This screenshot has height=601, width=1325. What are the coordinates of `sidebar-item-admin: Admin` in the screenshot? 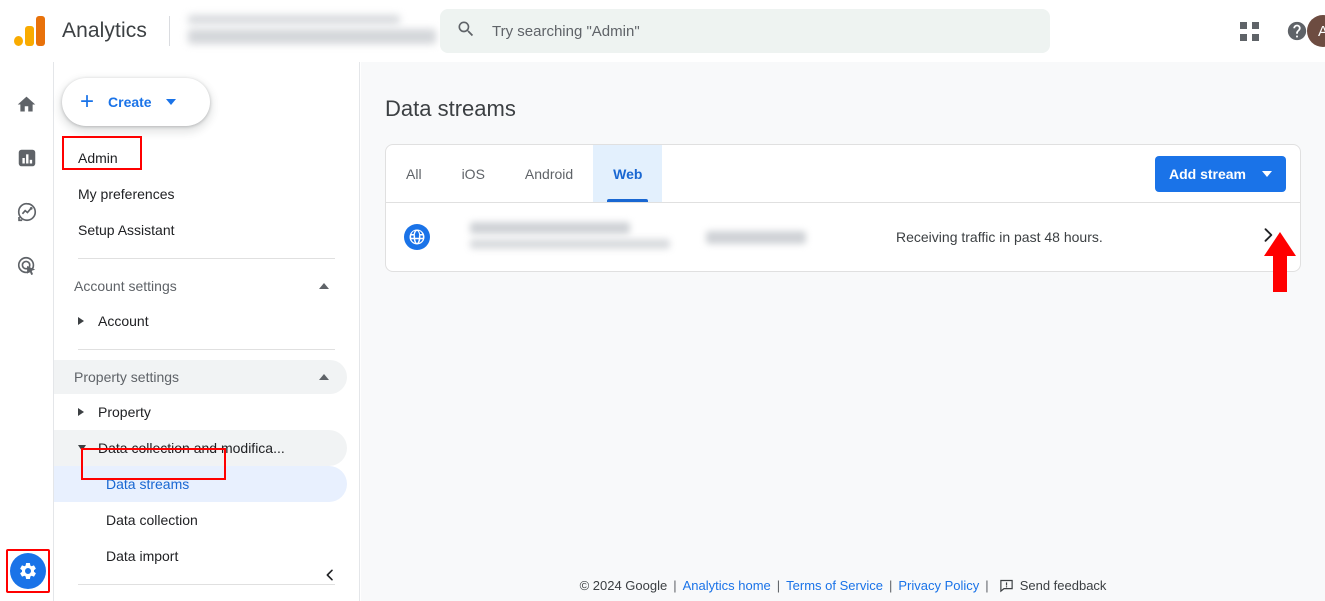 It's located at (200, 158).